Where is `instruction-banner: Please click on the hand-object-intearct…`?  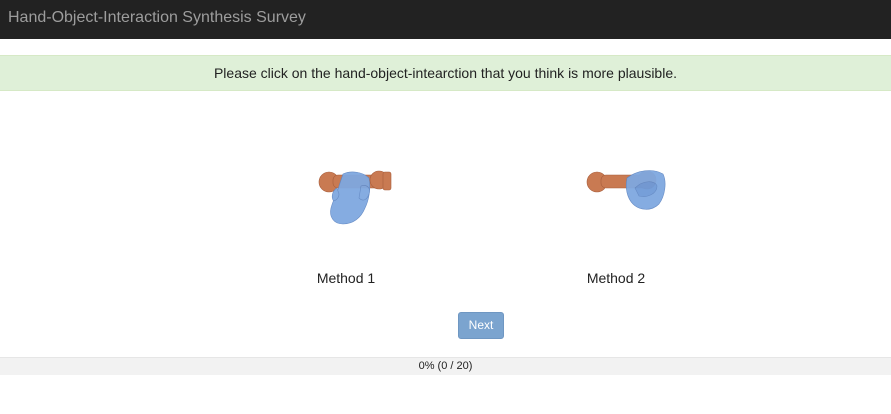 instruction-banner: Please click on the hand-object-intearct… is located at coordinates (445, 73).